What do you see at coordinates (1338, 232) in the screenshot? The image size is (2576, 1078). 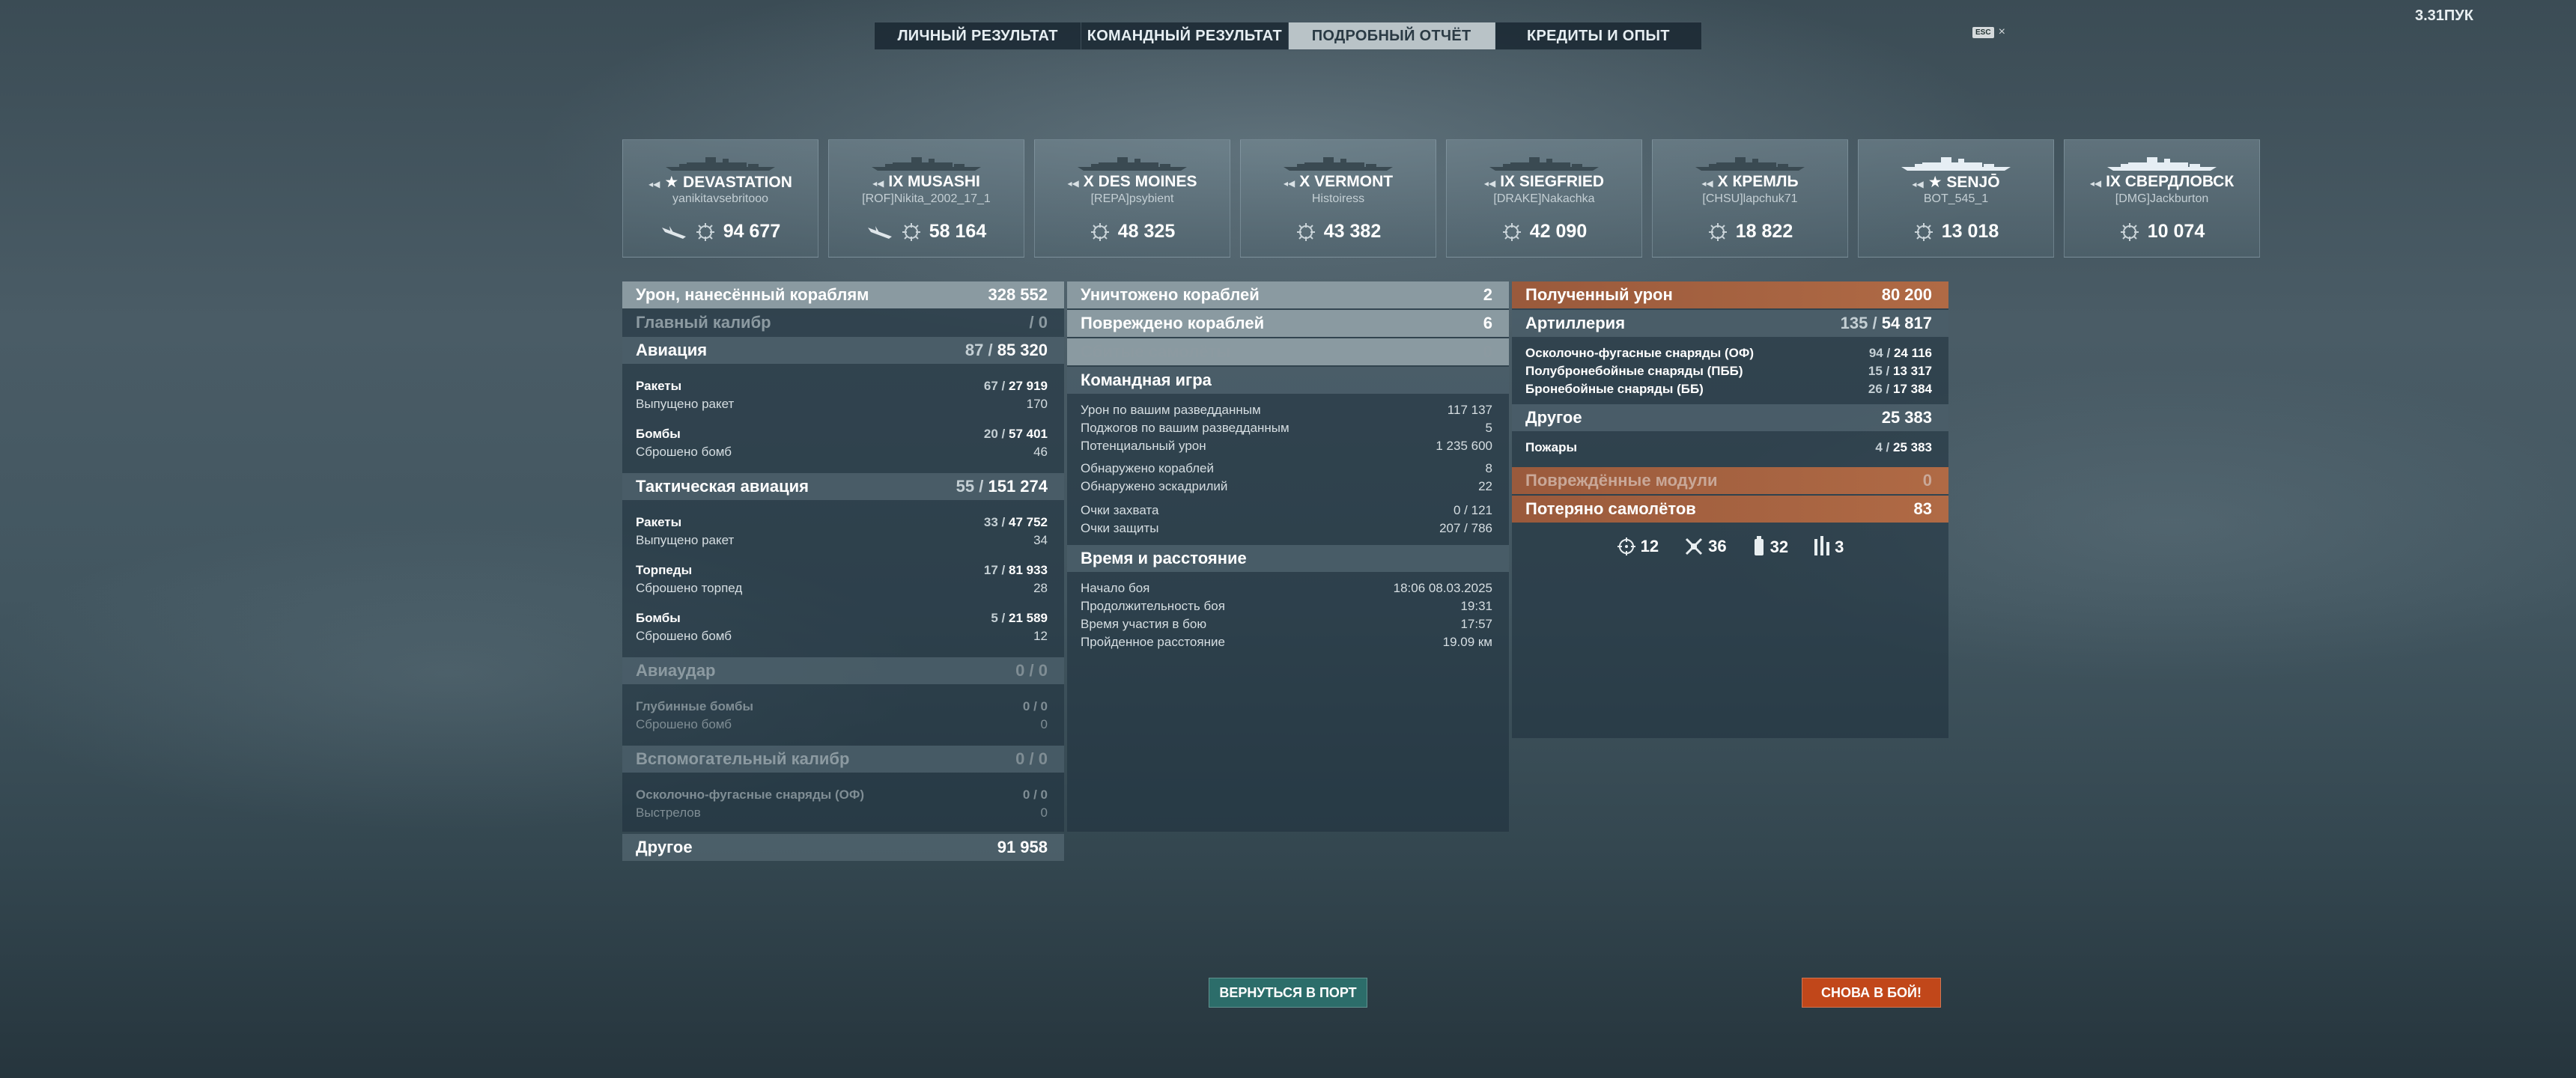 I see `ship-xp-row: 43 382` at bounding box center [1338, 232].